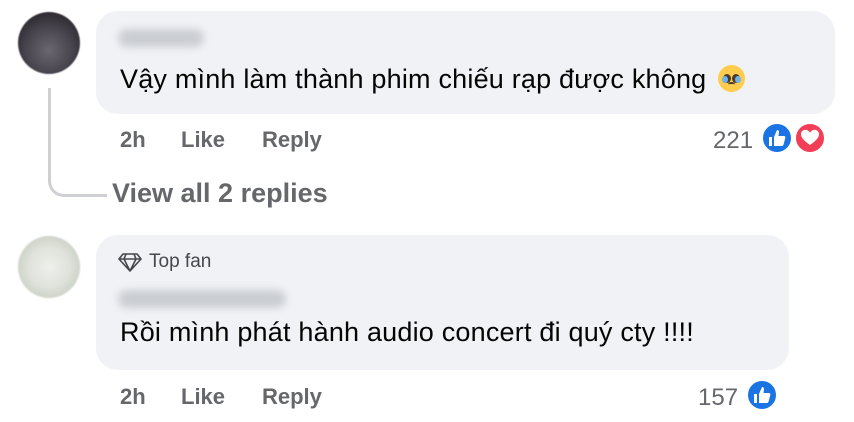 This screenshot has height=422, width=854. Describe the element at coordinates (810, 138) in the screenshot. I see `love-reaction-icon` at that location.